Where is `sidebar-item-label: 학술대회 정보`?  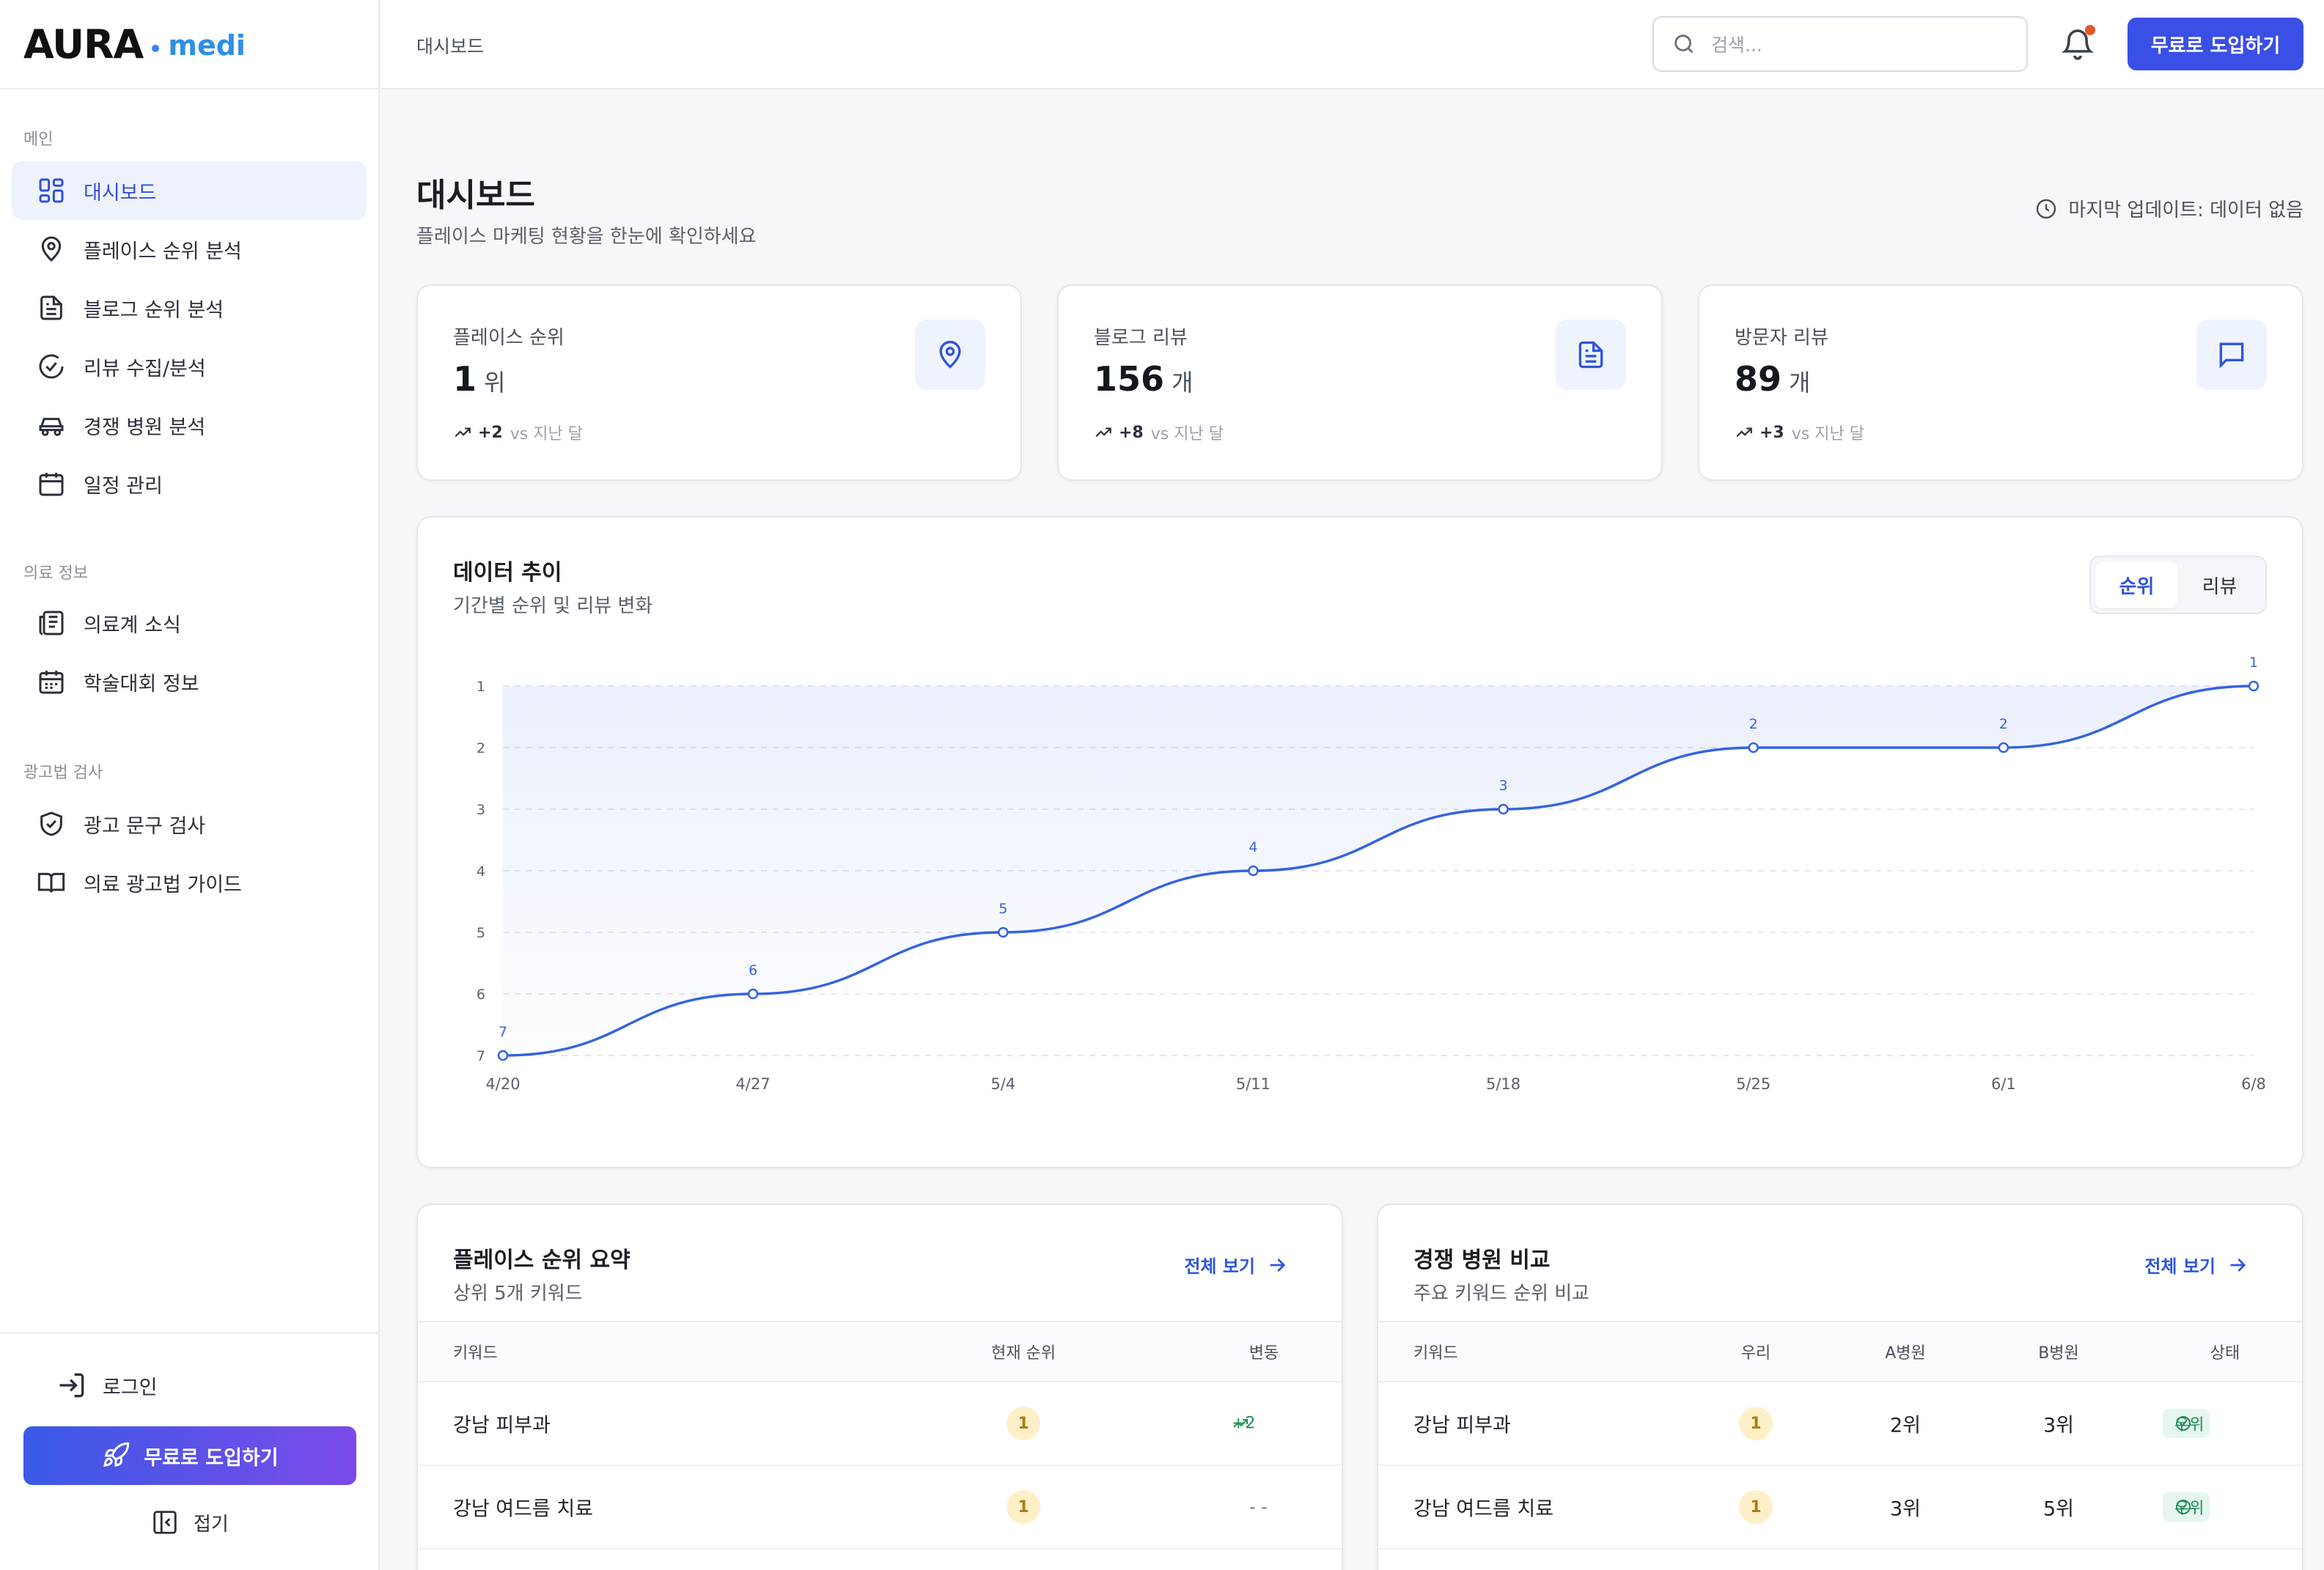
sidebar-item-label: 학술대회 정보 is located at coordinates (141, 684).